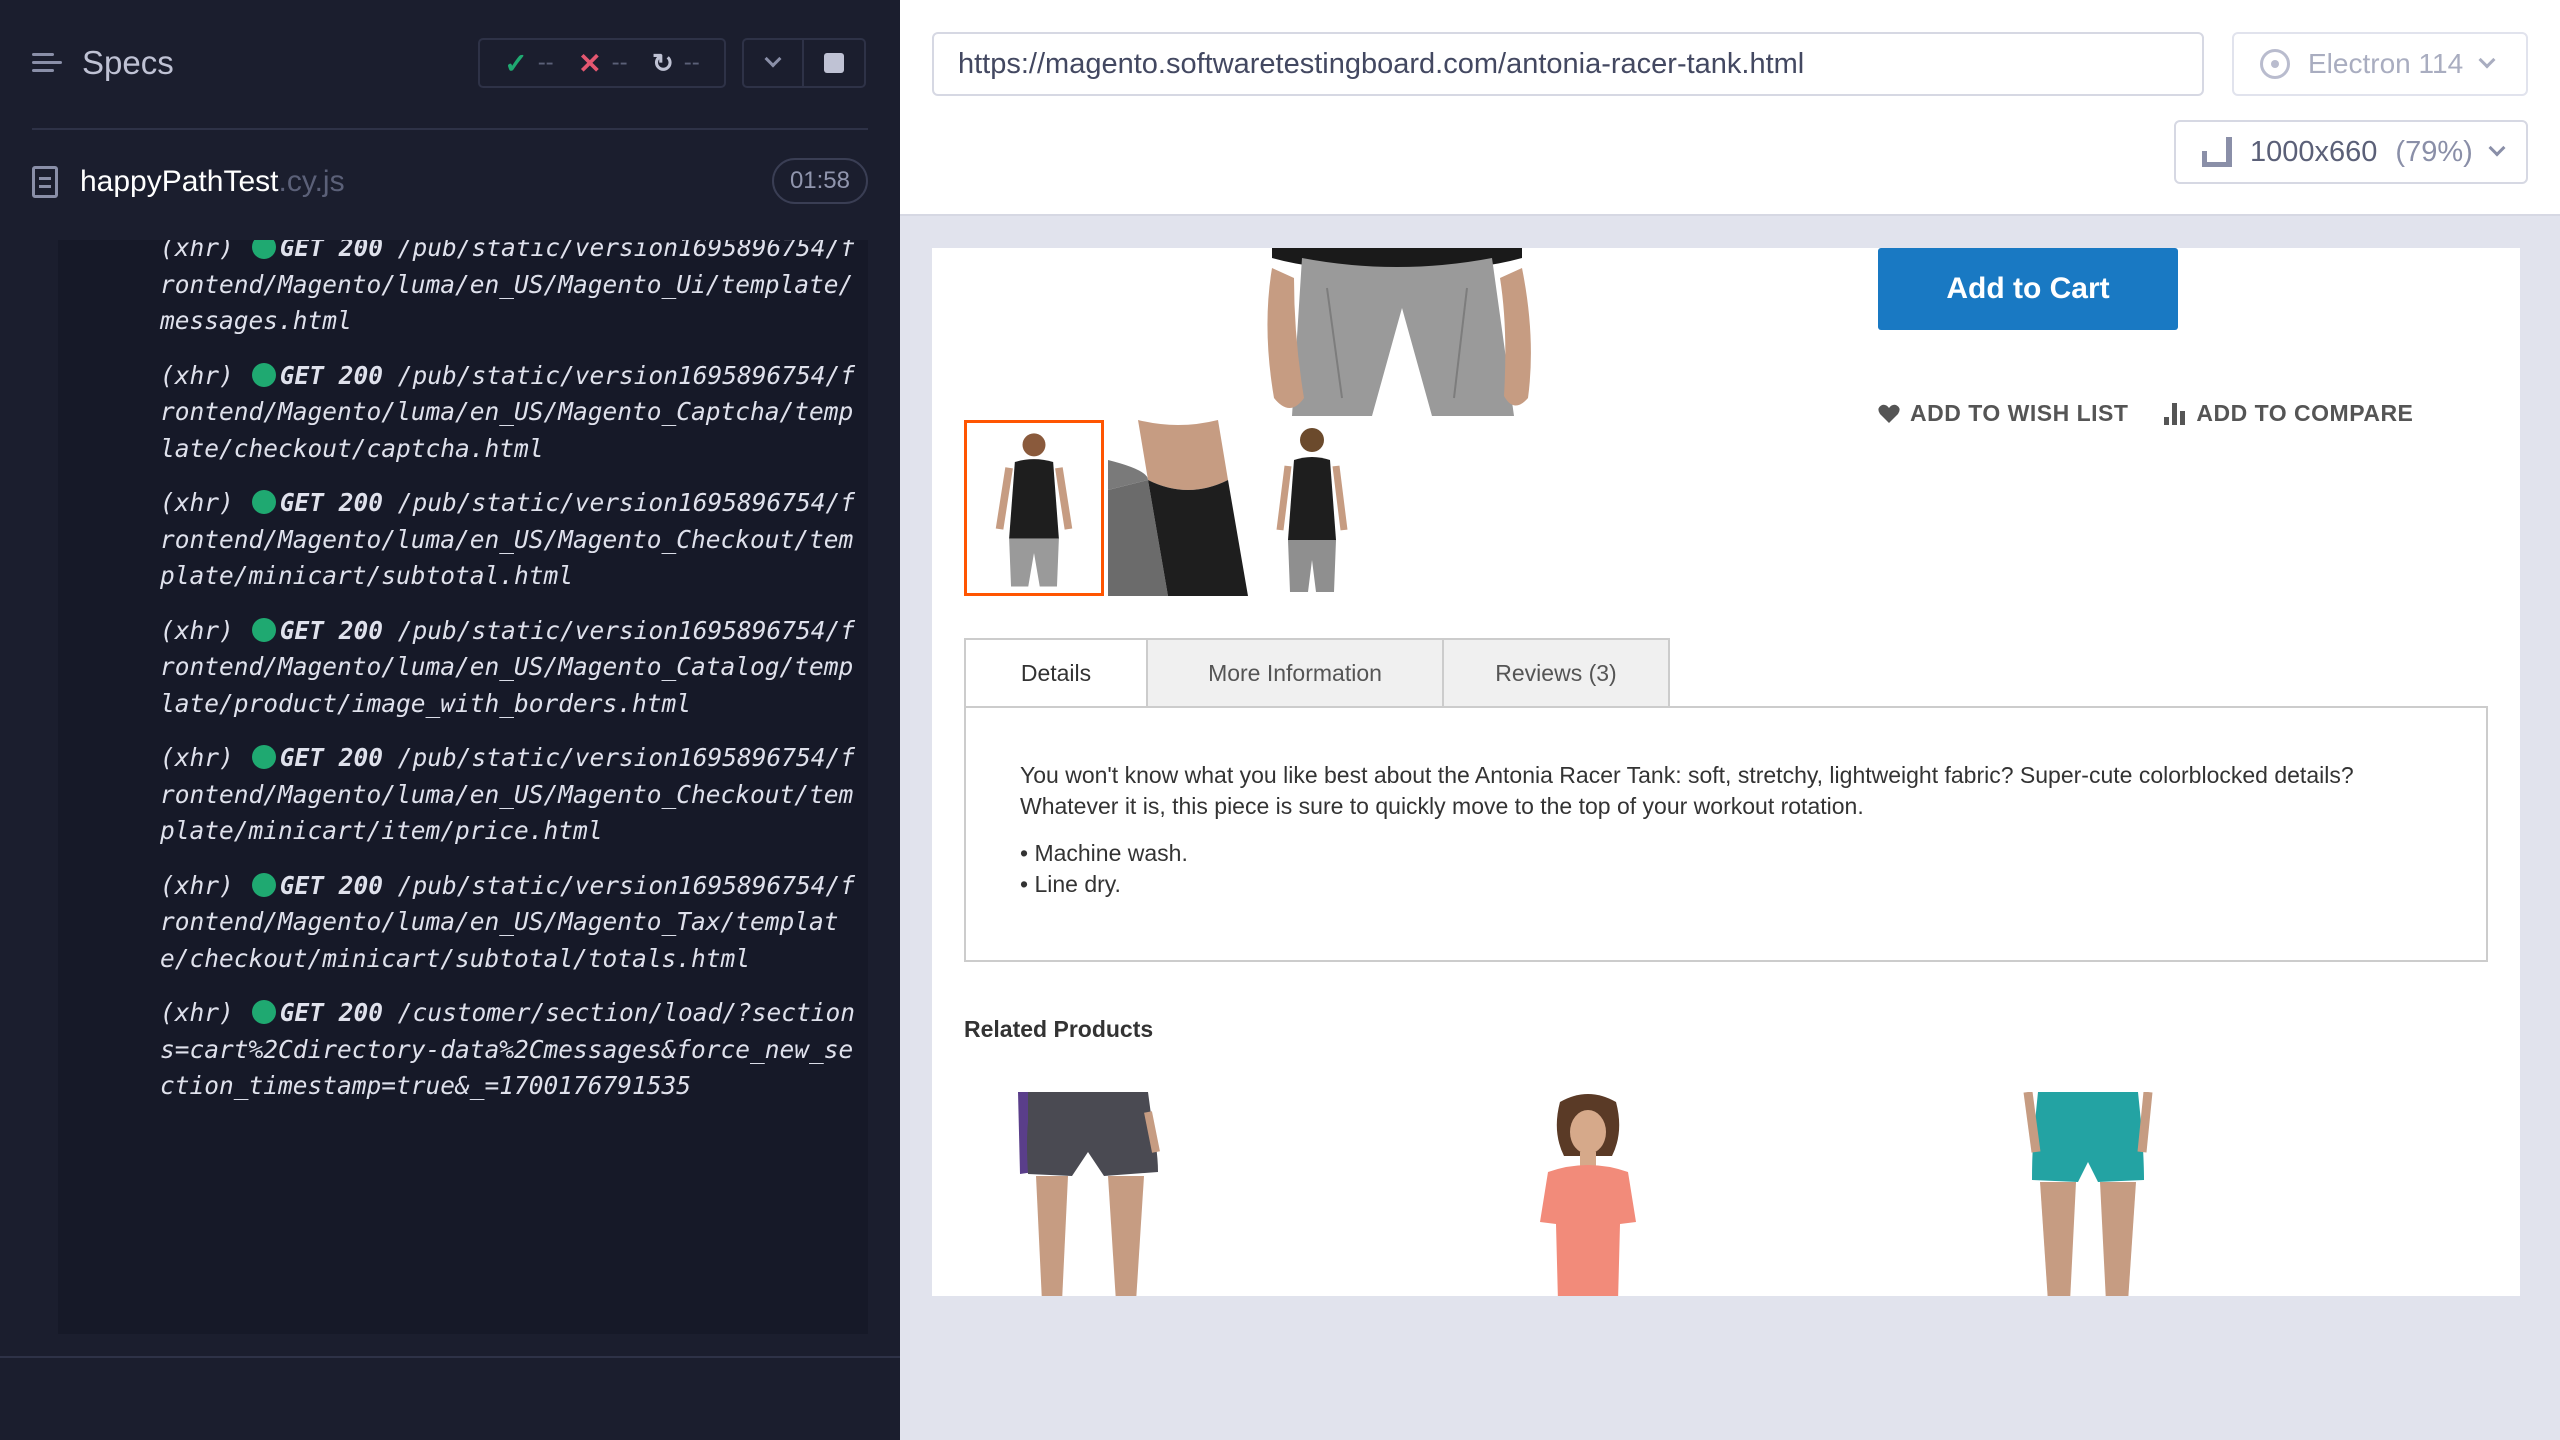 The width and height of the screenshot is (2560, 1440). Describe the element at coordinates (516, 63) in the screenshot. I see `check-icon: ✓` at that location.